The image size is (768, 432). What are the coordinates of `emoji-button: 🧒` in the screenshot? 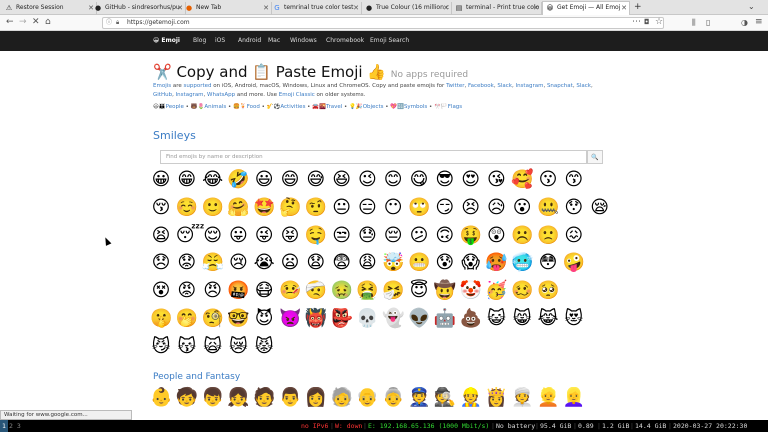 It's located at (187, 398).